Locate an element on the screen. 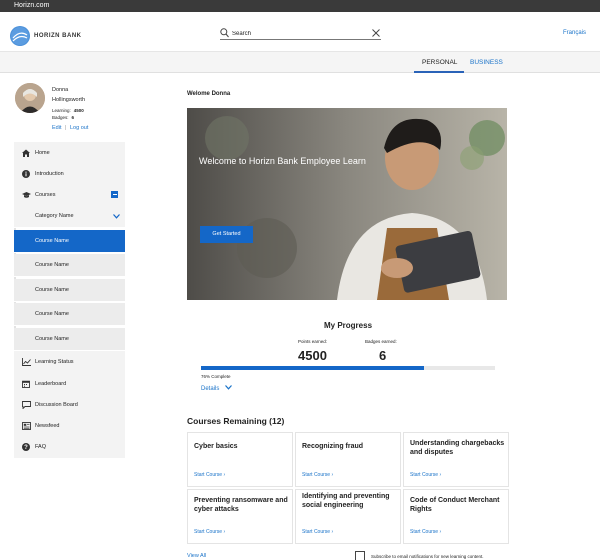  line-chart-icon is located at coordinates (26, 362).